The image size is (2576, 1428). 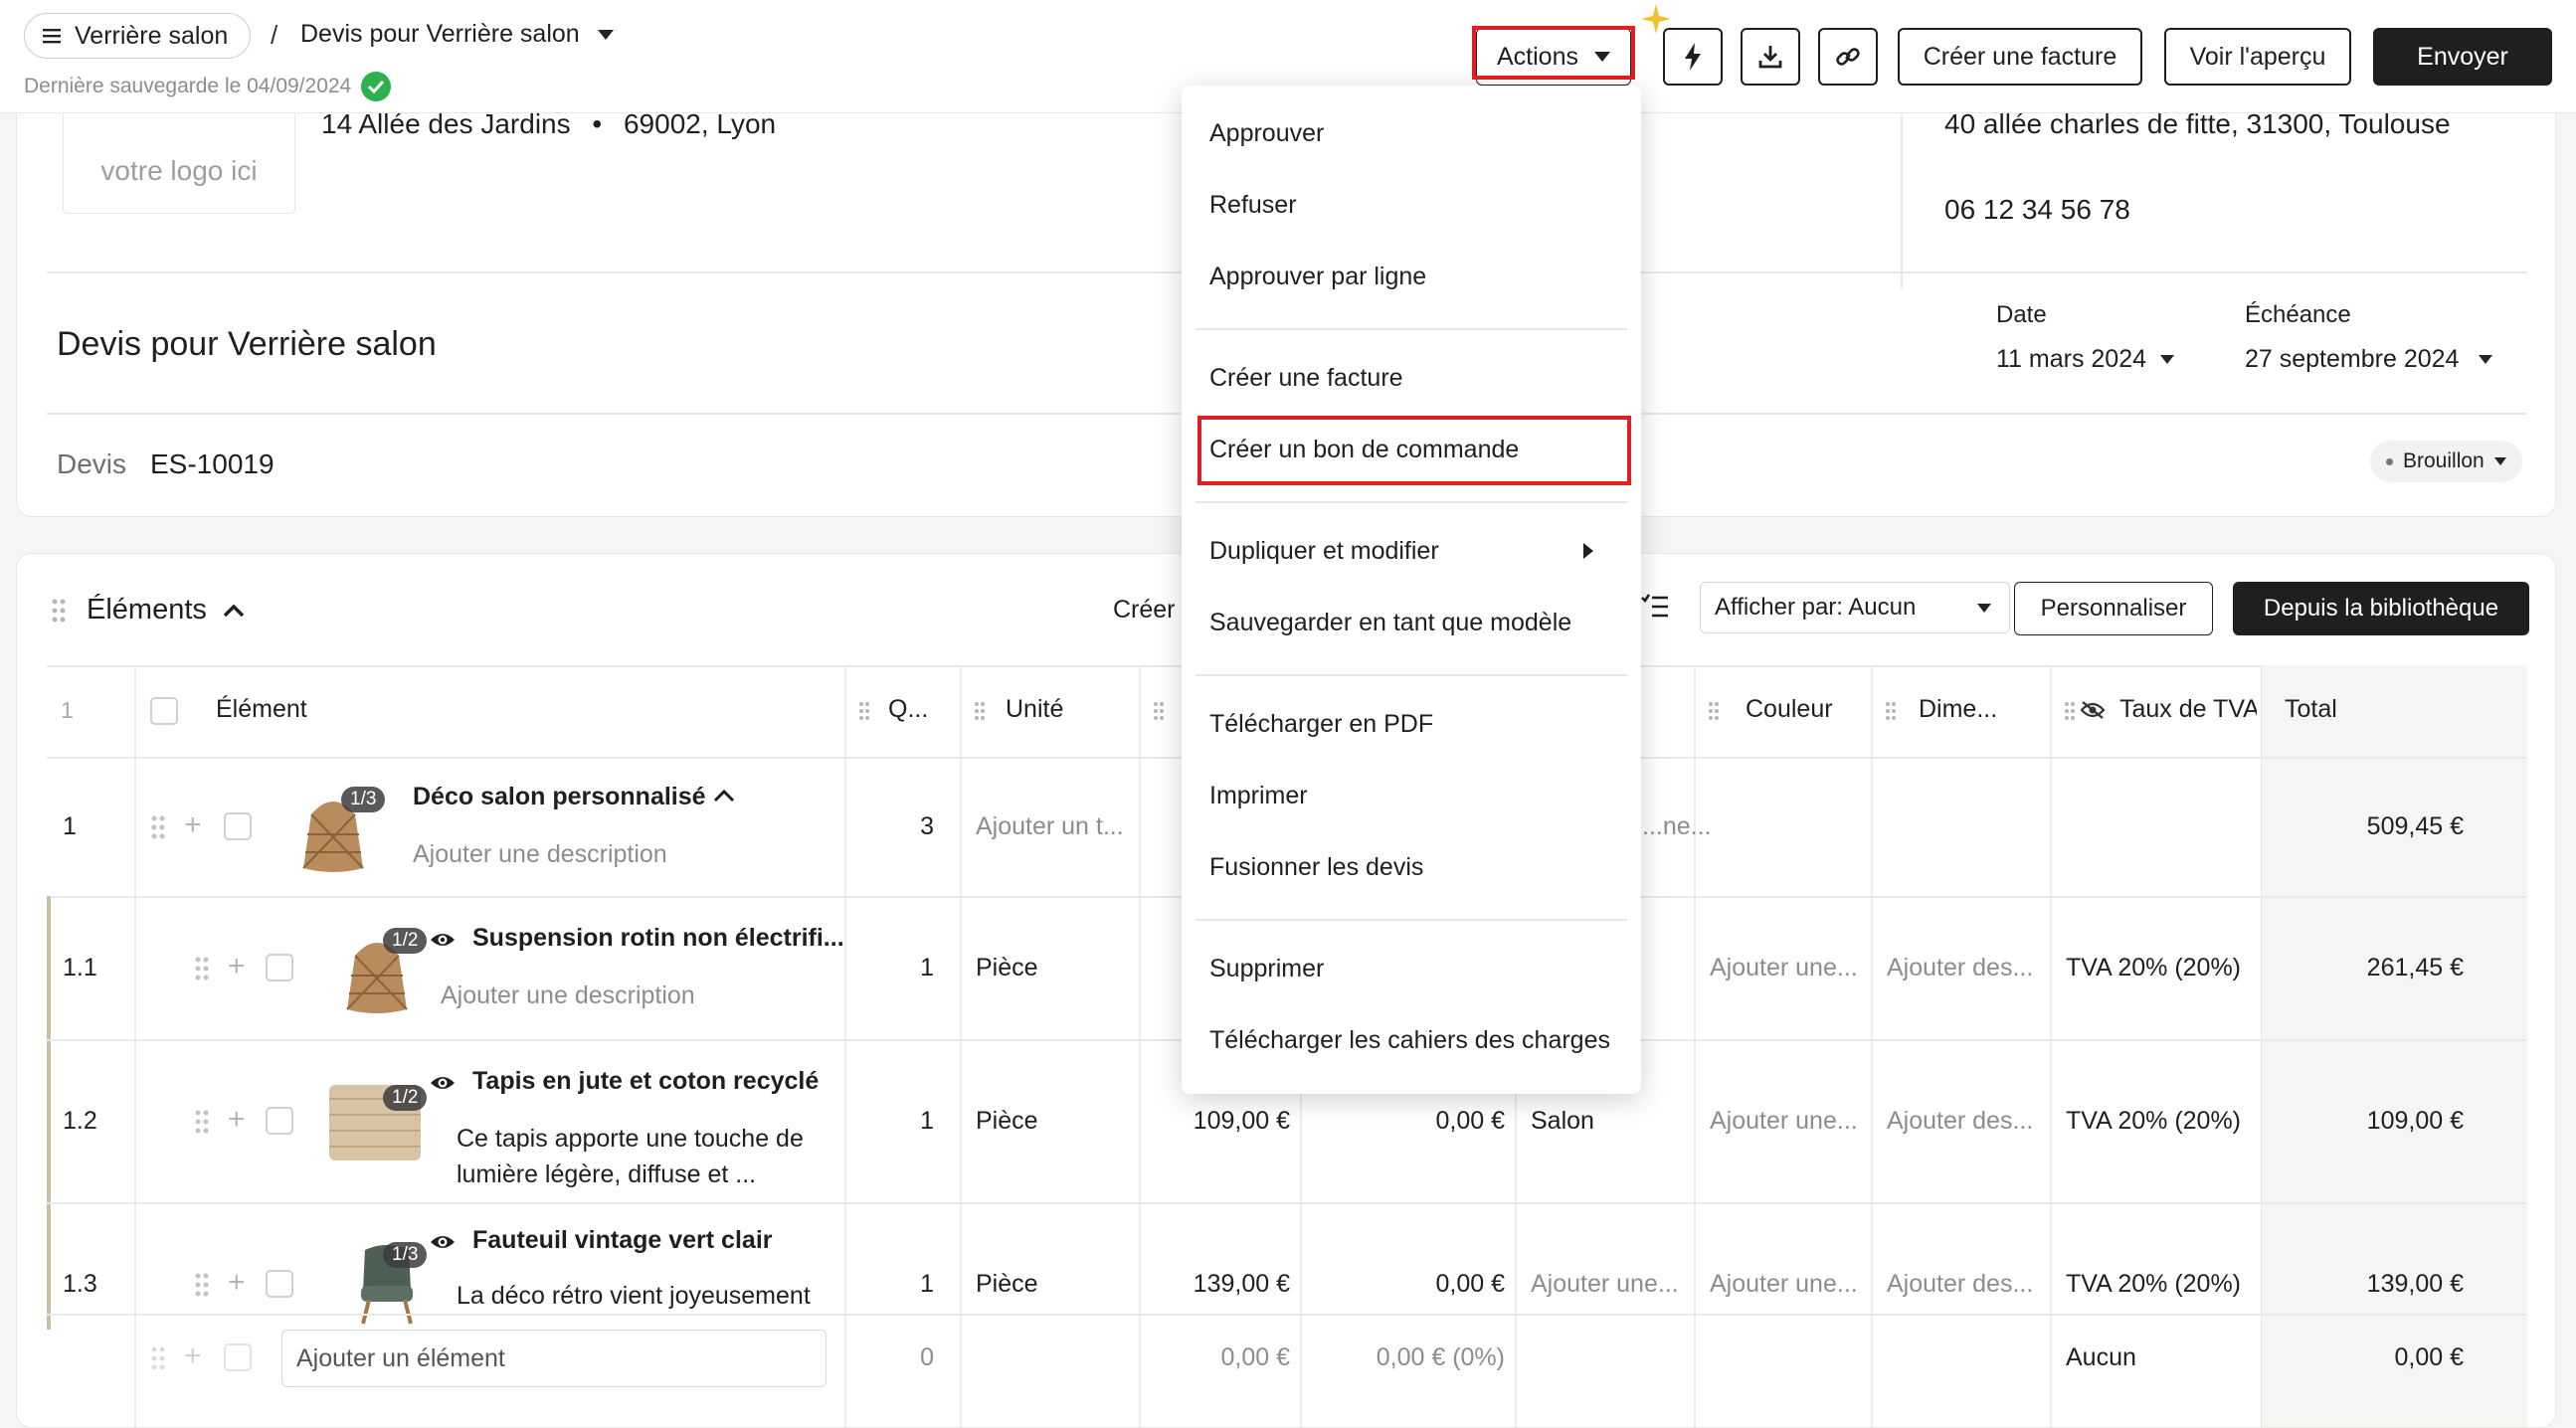 What do you see at coordinates (2311, 709) in the screenshot?
I see `column-total-header: Total` at bounding box center [2311, 709].